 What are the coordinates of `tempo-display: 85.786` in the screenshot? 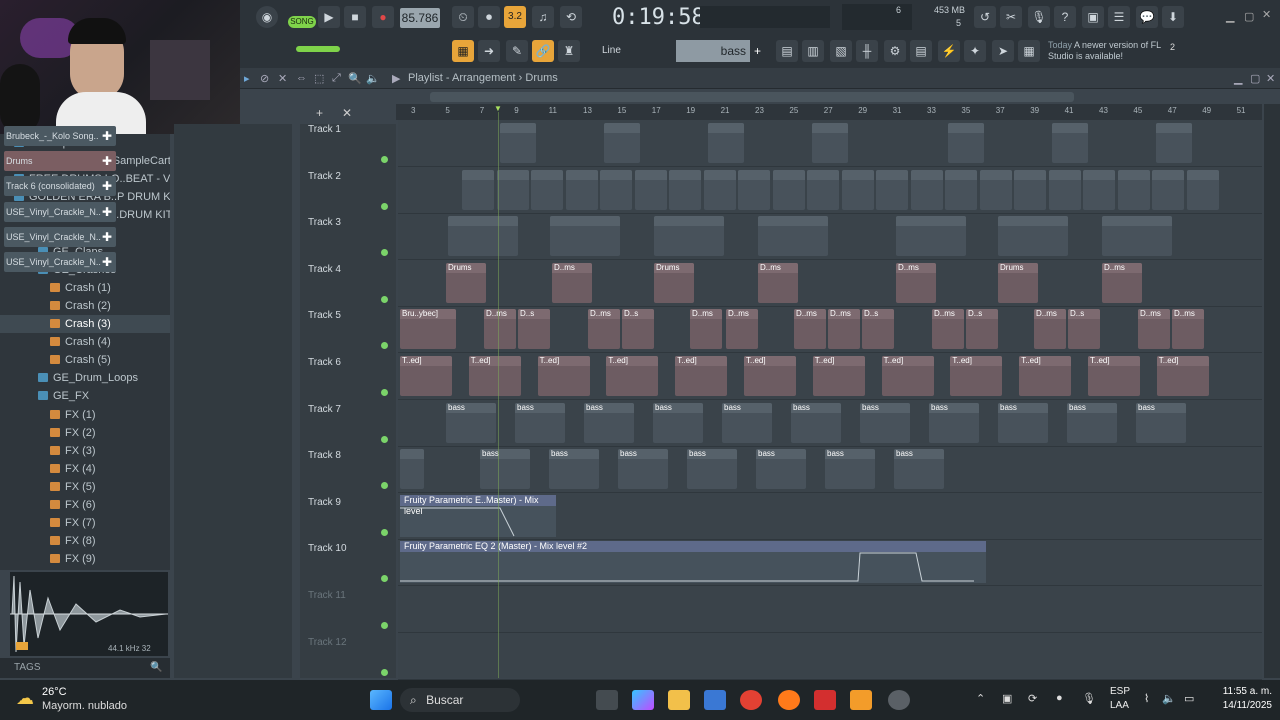 It's located at (420, 18).